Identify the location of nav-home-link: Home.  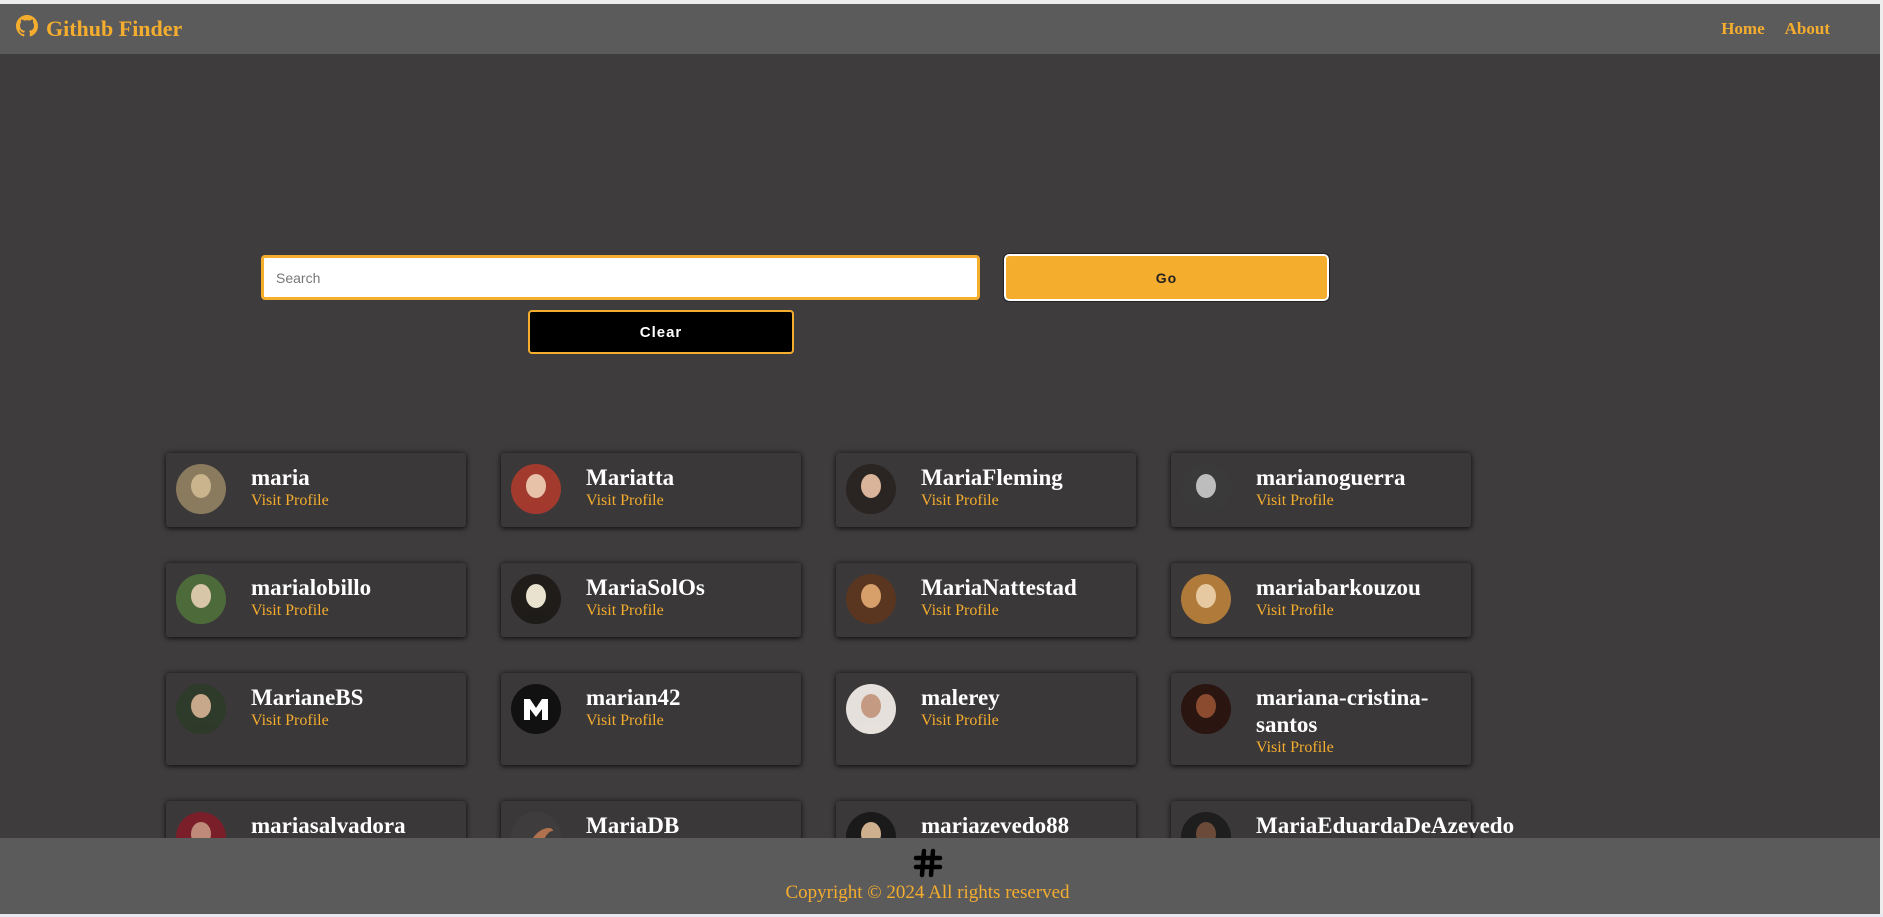
(1742, 29).